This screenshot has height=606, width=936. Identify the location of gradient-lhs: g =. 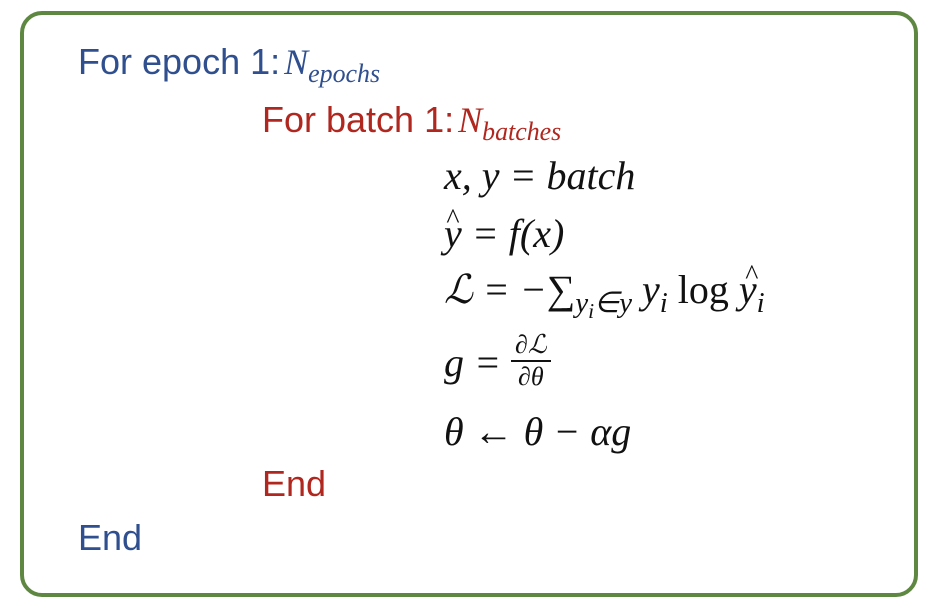
(477, 363).